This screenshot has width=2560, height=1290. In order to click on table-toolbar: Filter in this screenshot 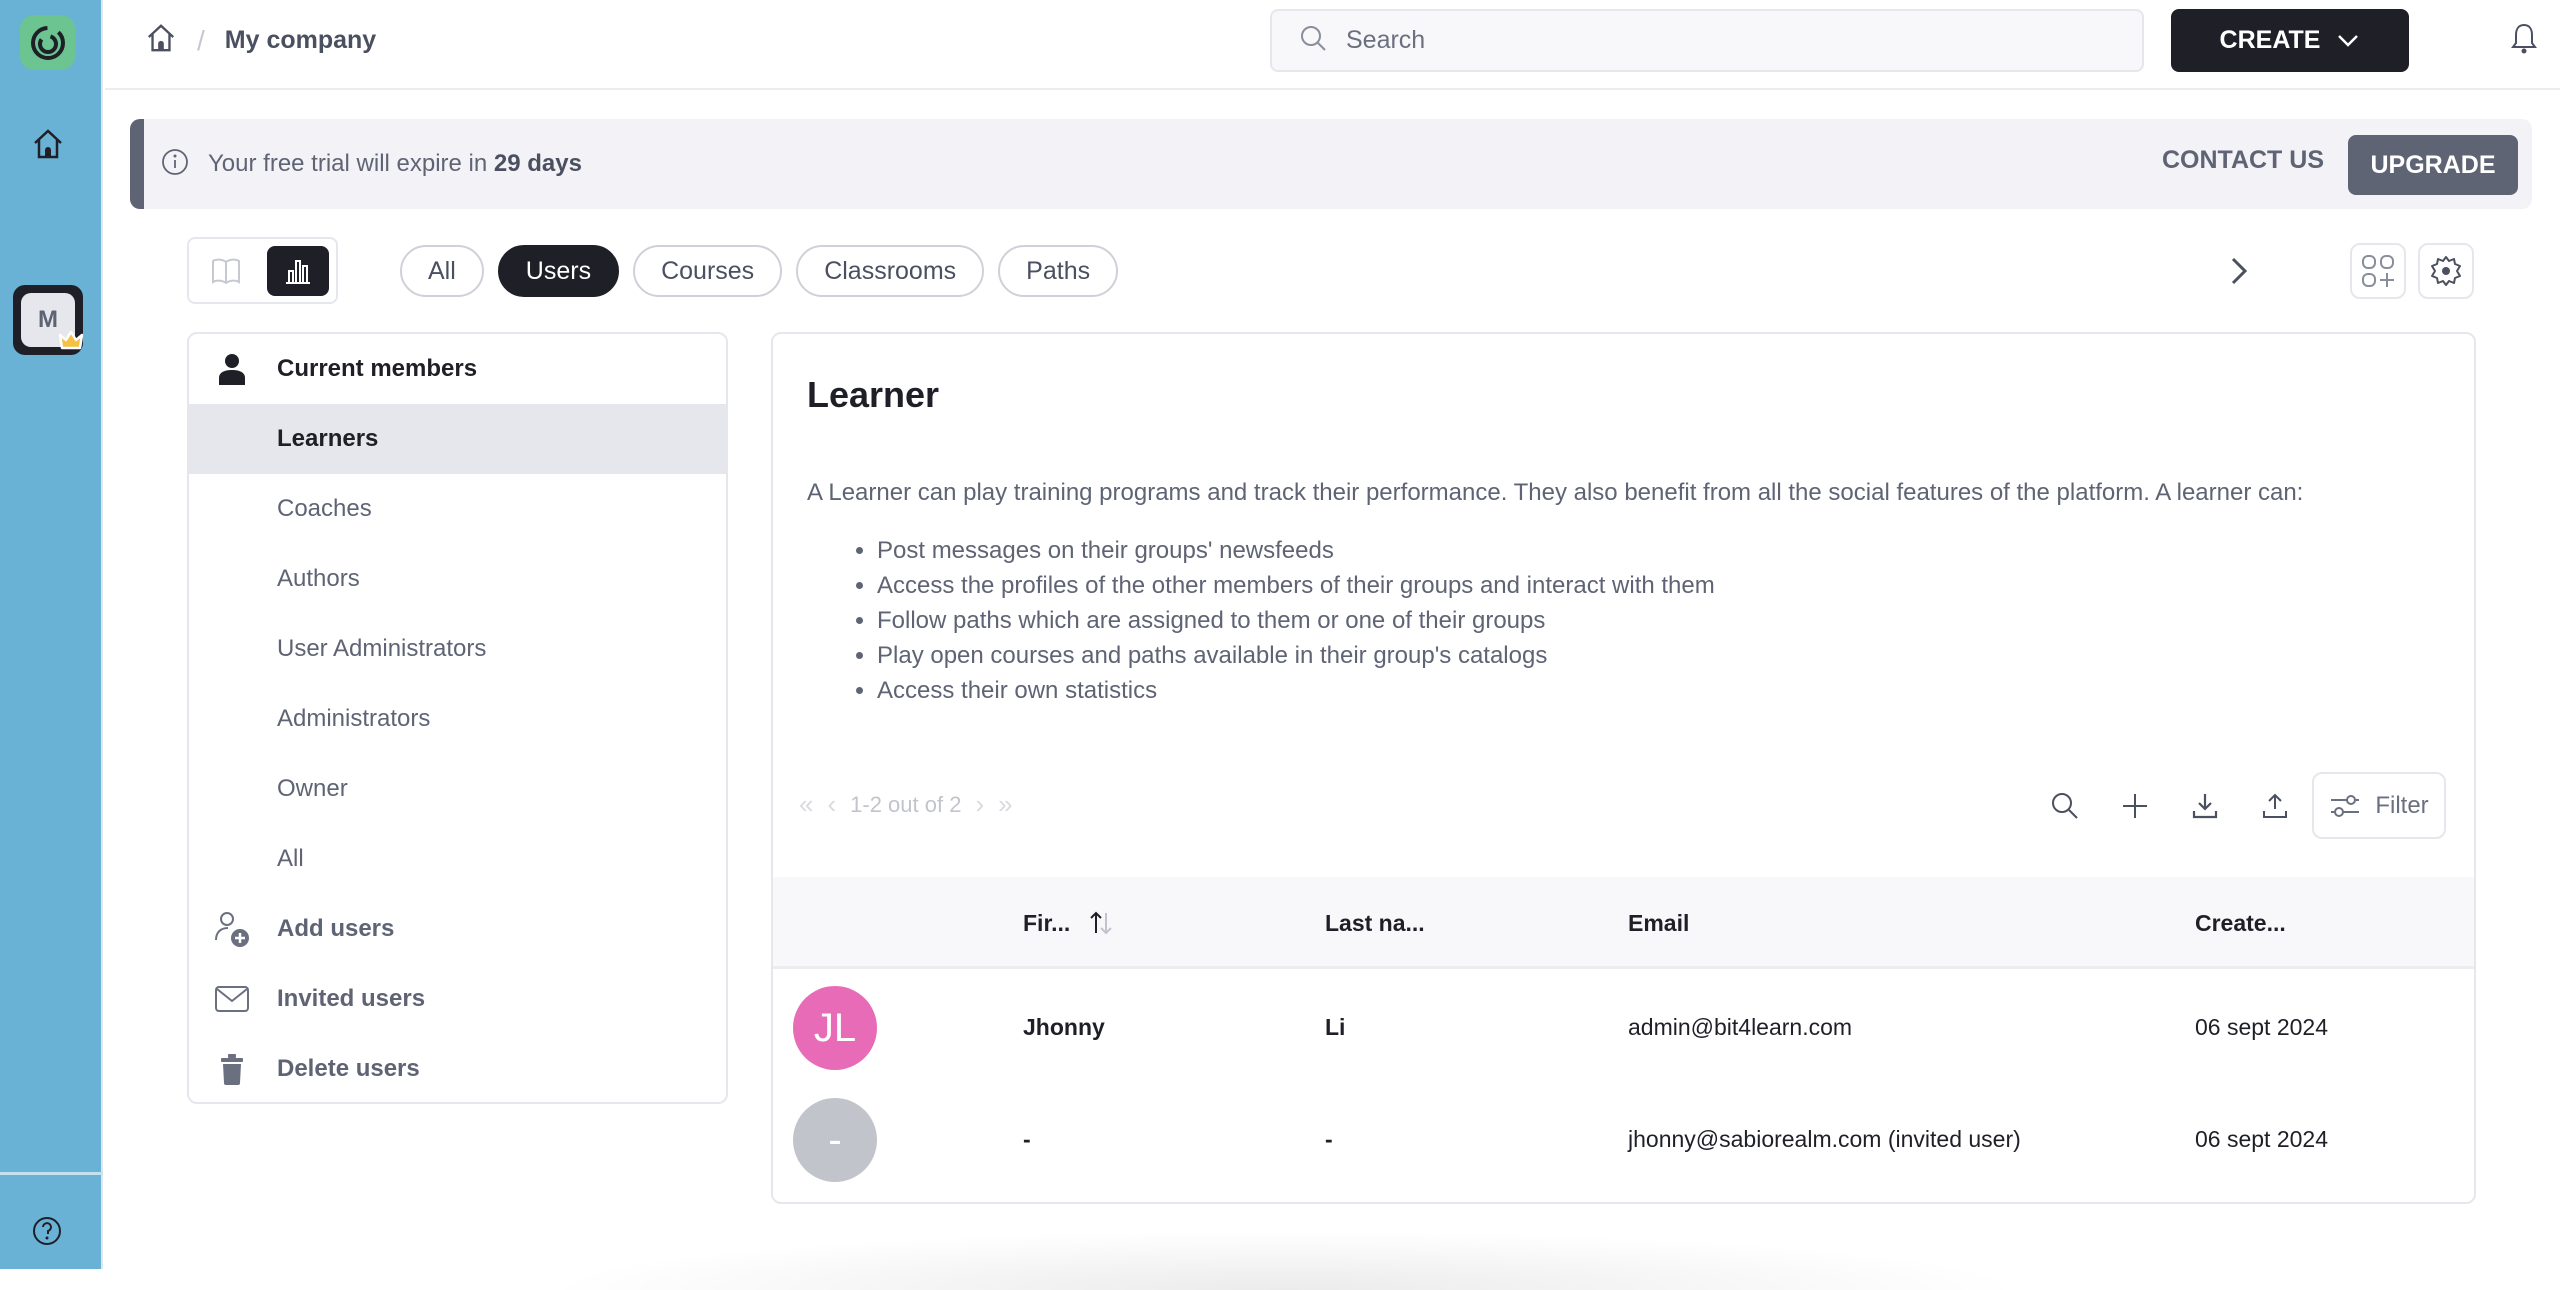, I will do `click(2247, 805)`.